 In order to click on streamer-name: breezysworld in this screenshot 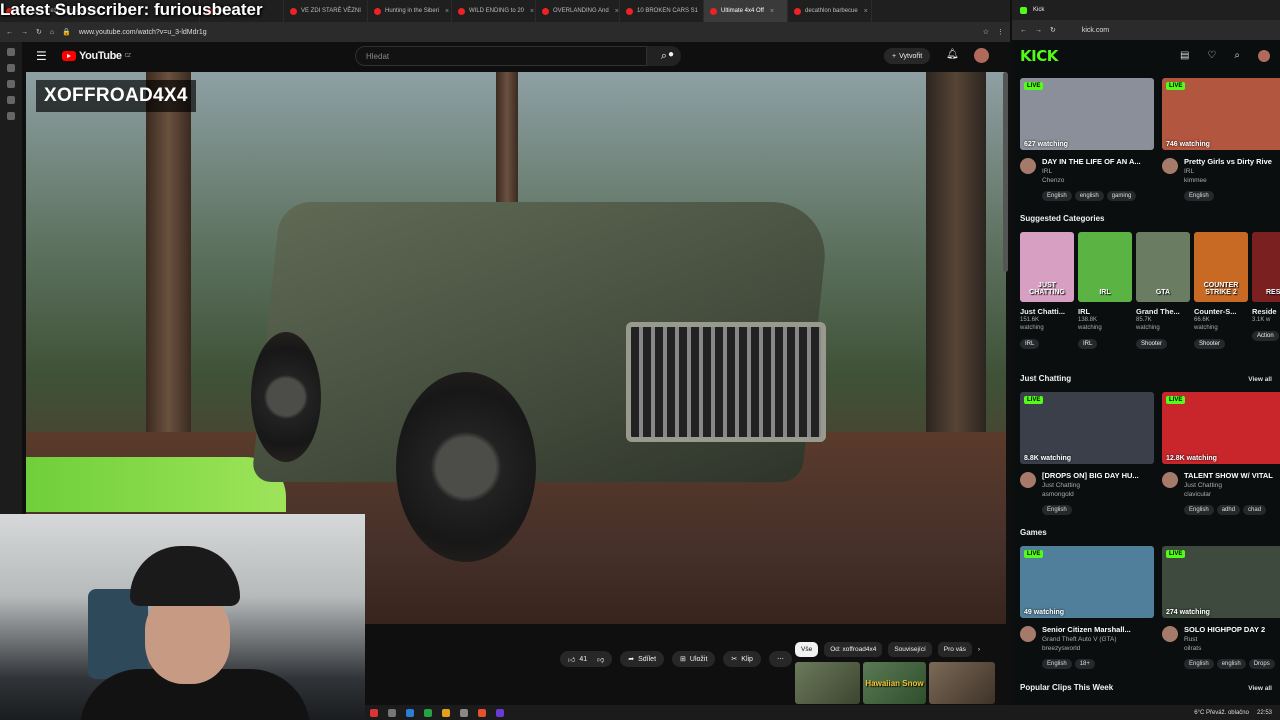, I will do `click(1061, 648)`.